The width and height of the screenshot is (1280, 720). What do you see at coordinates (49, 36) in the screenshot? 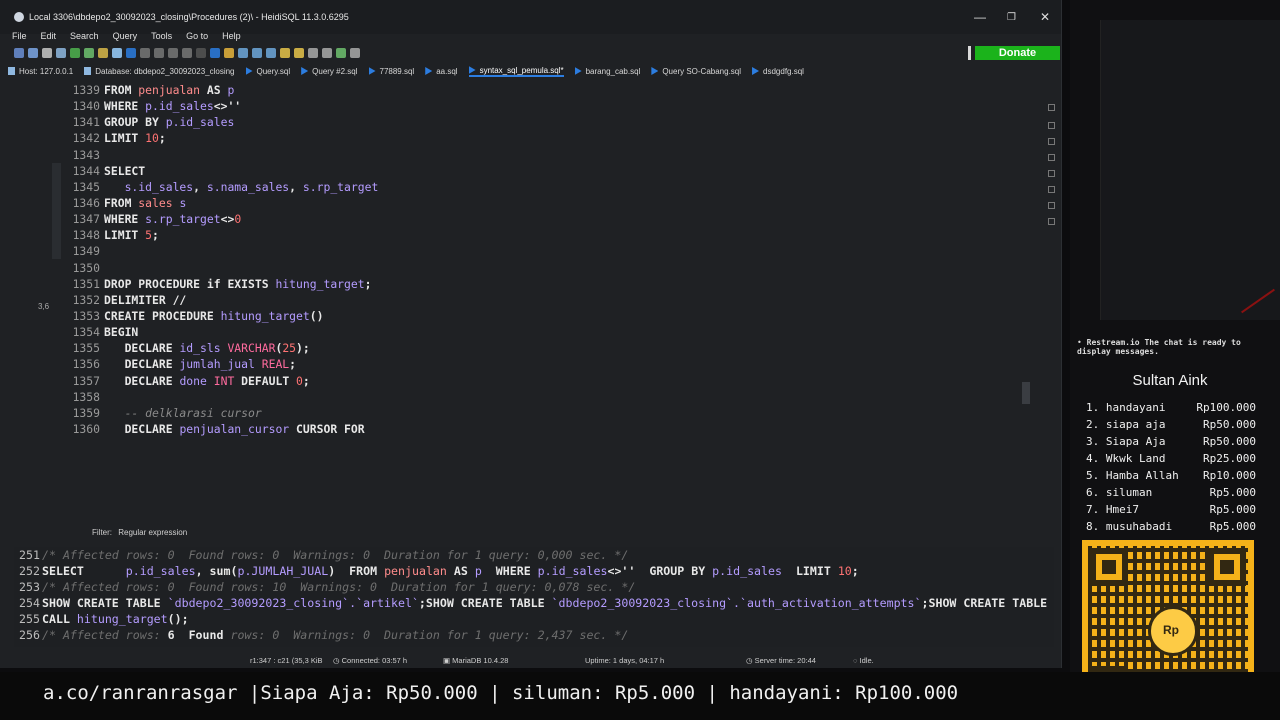
I see `menu-item-edit: Edit` at bounding box center [49, 36].